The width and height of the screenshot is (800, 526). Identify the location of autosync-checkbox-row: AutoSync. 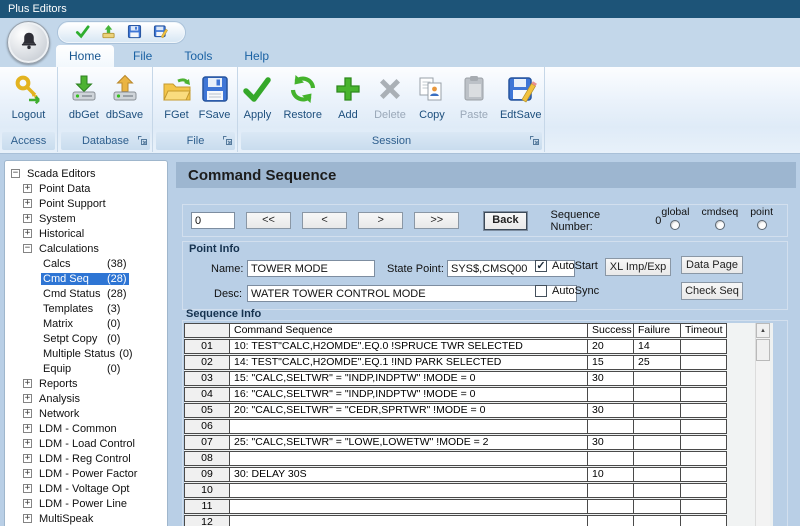
(567, 291).